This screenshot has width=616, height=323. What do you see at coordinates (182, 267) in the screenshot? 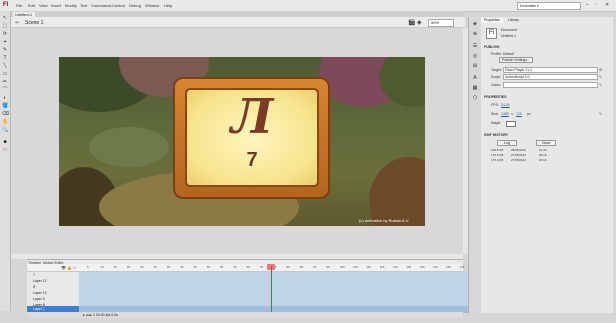
I see `frame-number: 40` at bounding box center [182, 267].